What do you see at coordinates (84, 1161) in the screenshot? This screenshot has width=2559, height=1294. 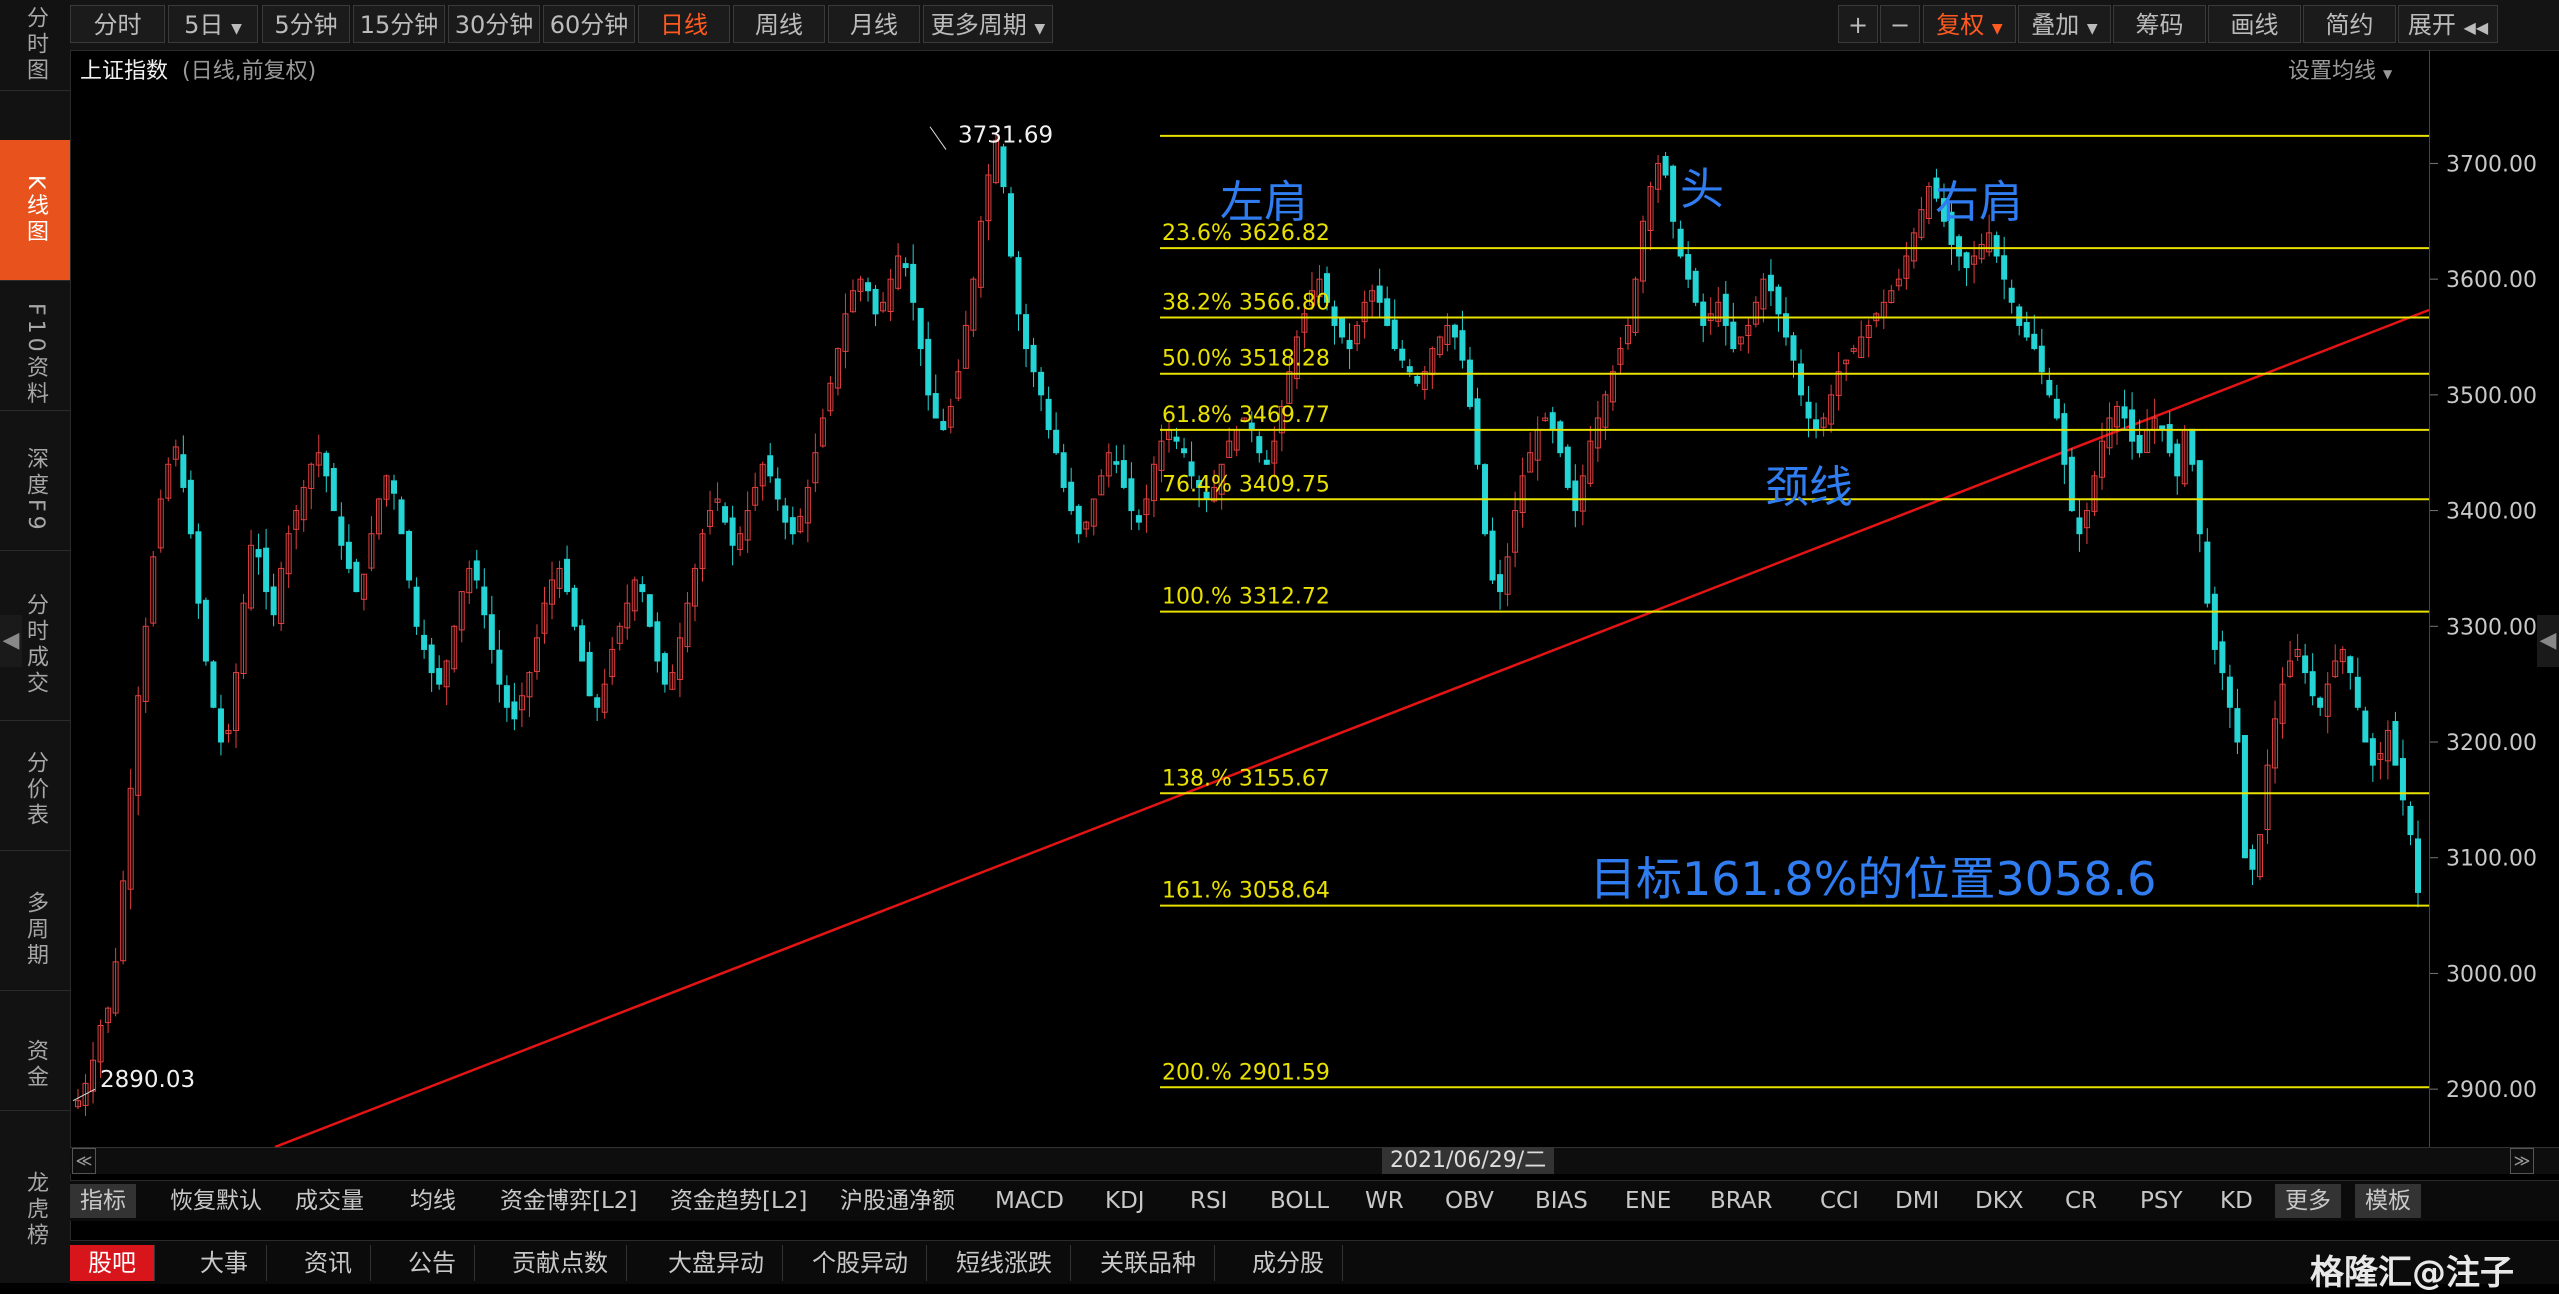 I see `scroll-left-icon: ≪` at bounding box center [84, 1161].